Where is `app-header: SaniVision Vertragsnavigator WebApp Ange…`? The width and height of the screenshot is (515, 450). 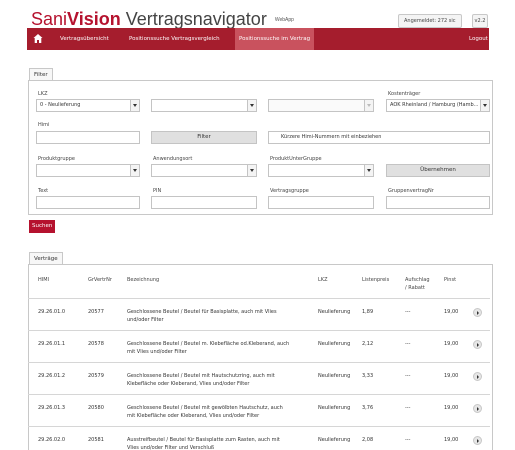 app-header: SaniVision Vertragsnavigator WebApp Ange… is located at coordinates (257, 15).